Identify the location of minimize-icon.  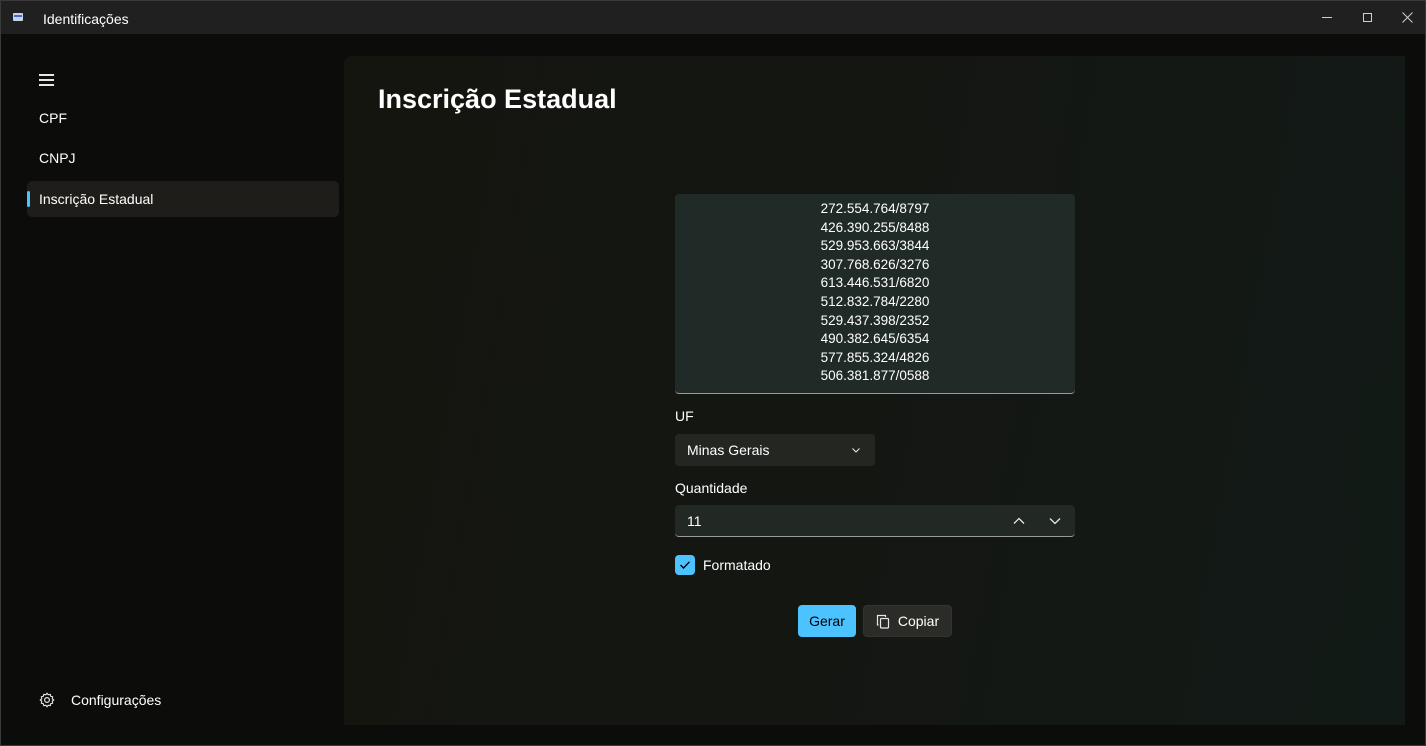
(1327, 17).